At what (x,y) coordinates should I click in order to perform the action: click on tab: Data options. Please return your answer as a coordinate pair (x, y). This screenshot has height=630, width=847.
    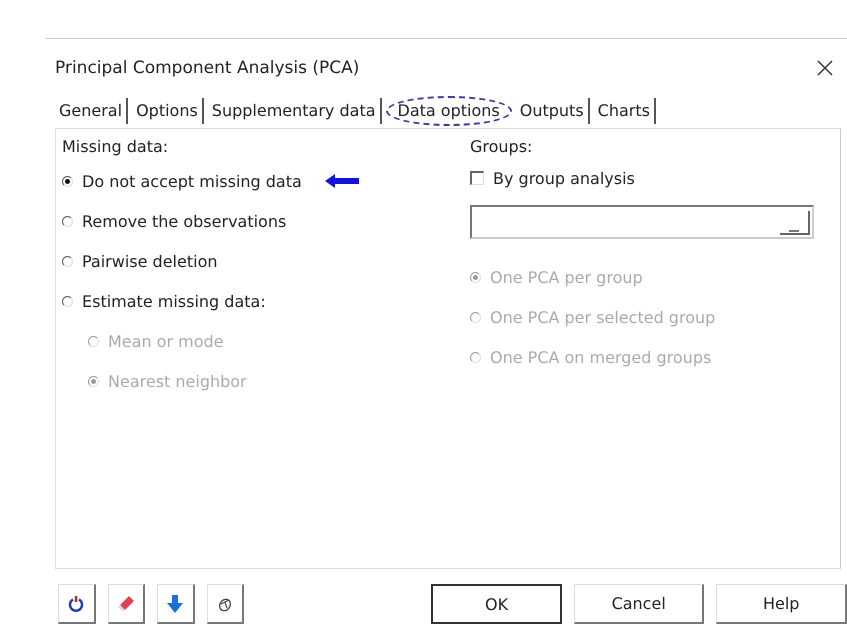
    Looking at the image, I should click on (449, 111).